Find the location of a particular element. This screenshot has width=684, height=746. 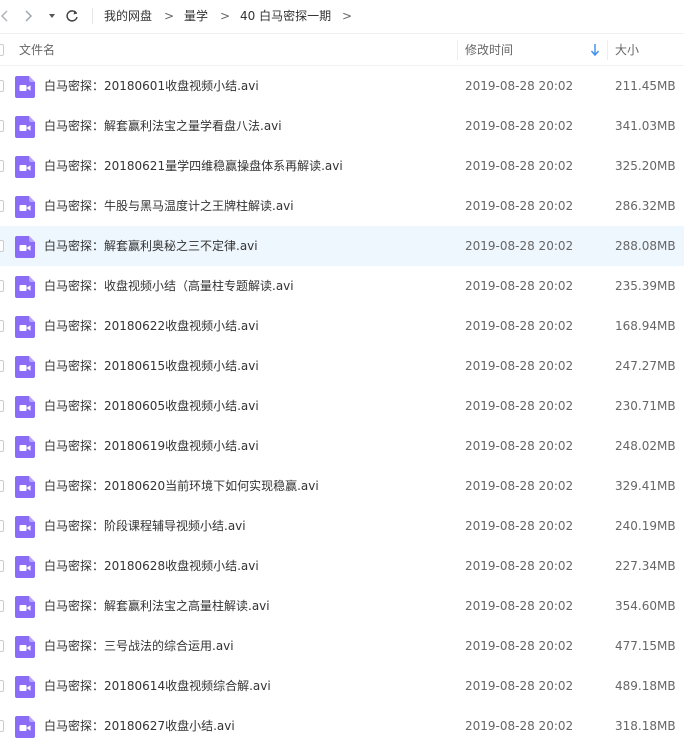

file-size: 168.94MB is located at coordinates (645, 326).